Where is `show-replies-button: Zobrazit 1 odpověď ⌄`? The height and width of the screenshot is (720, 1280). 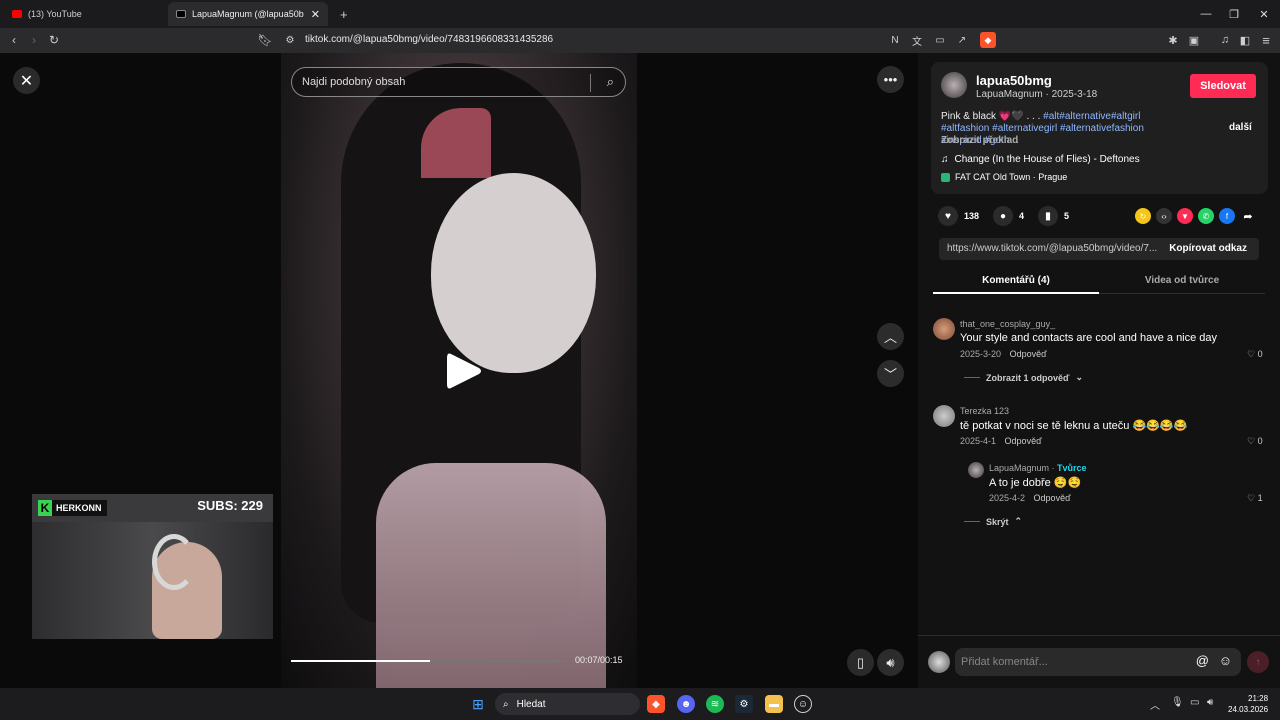
show-replies-button: Zobrazit 1 odpověď ⌄ is located at coordinates (1023, 377).